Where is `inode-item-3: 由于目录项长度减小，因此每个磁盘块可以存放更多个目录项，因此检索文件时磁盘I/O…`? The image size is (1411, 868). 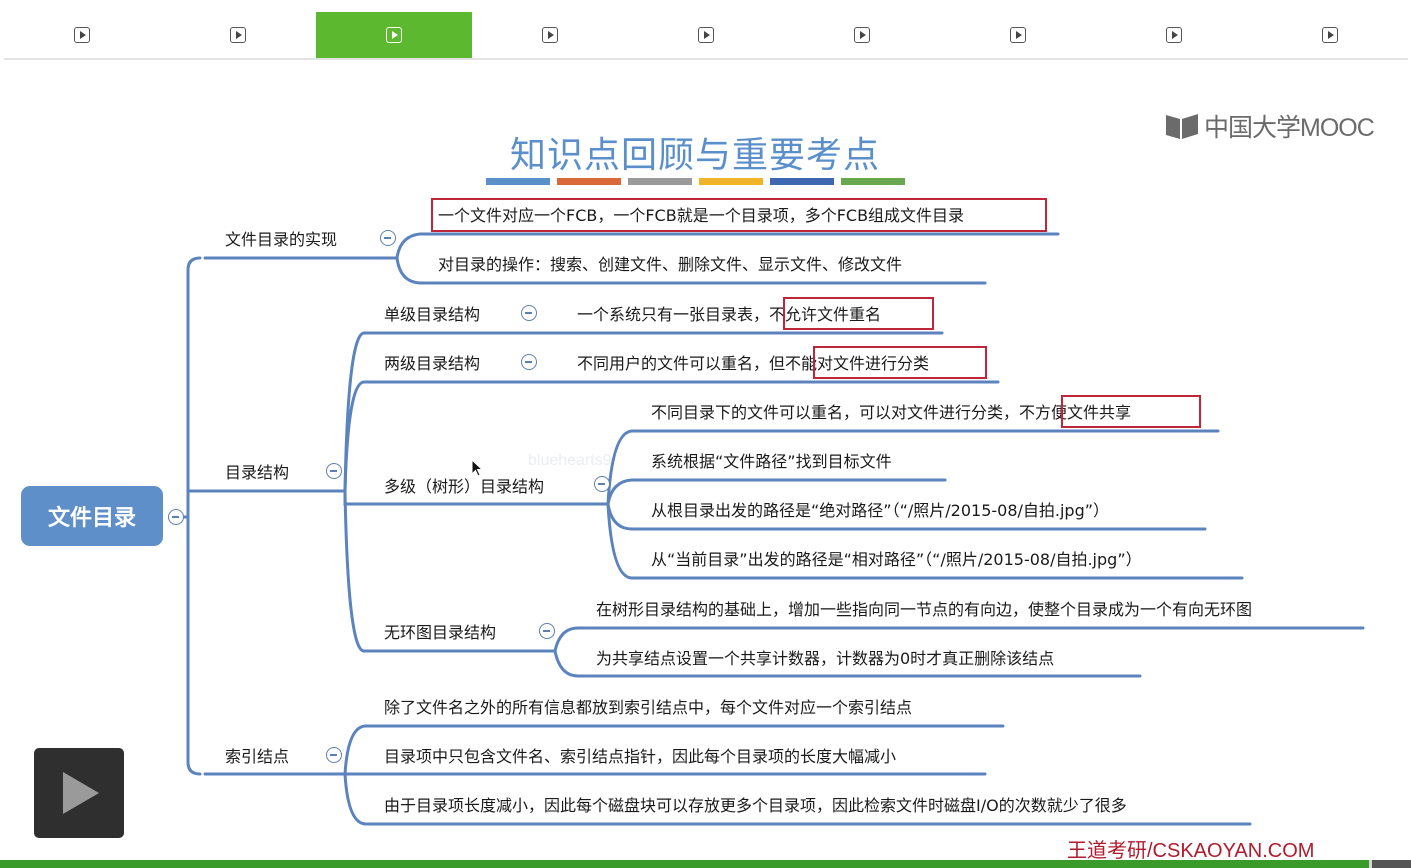
inode-item-3: 由于目录项长度减小，因此每个磁盘块可以存放更多个目录项，因此检索文件时磁盘I/O… is located at coordinates (755, 805).